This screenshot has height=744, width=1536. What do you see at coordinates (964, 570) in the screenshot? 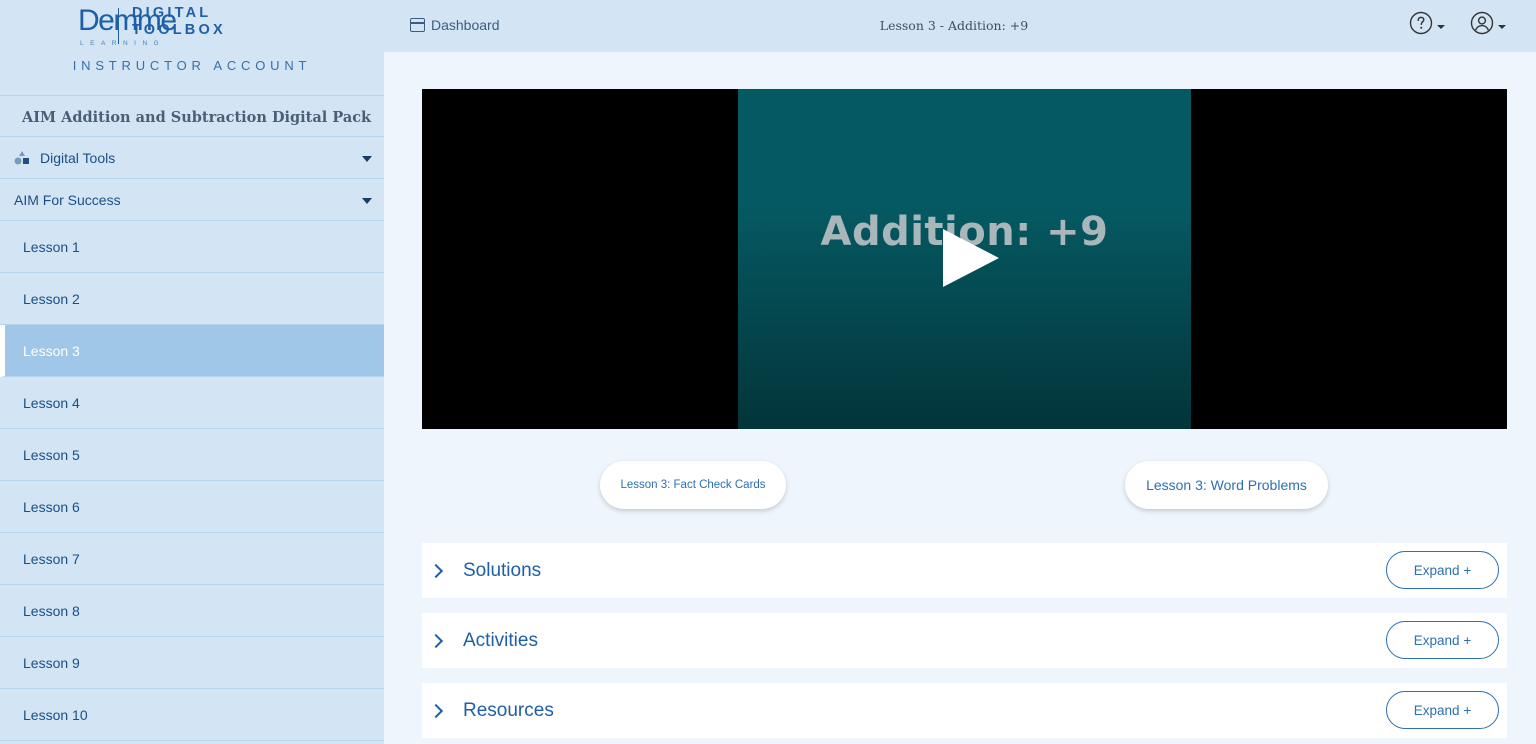
I see `accordion-solutions: Solutions Expand +` at bounding box center [964, 570].